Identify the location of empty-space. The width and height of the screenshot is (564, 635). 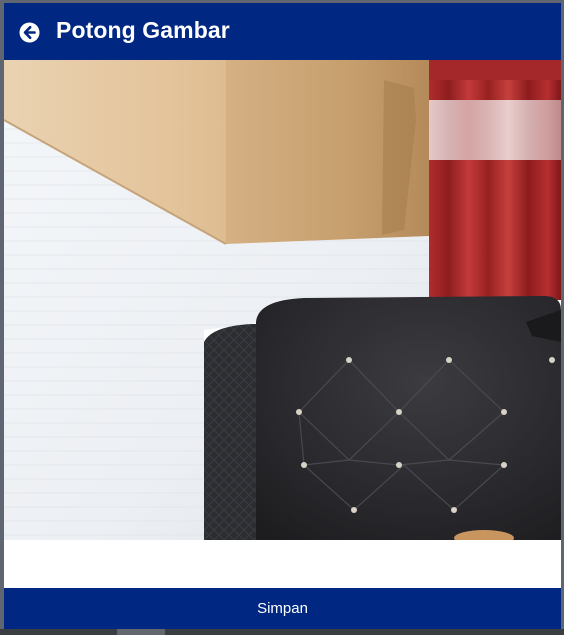
(282, 564).